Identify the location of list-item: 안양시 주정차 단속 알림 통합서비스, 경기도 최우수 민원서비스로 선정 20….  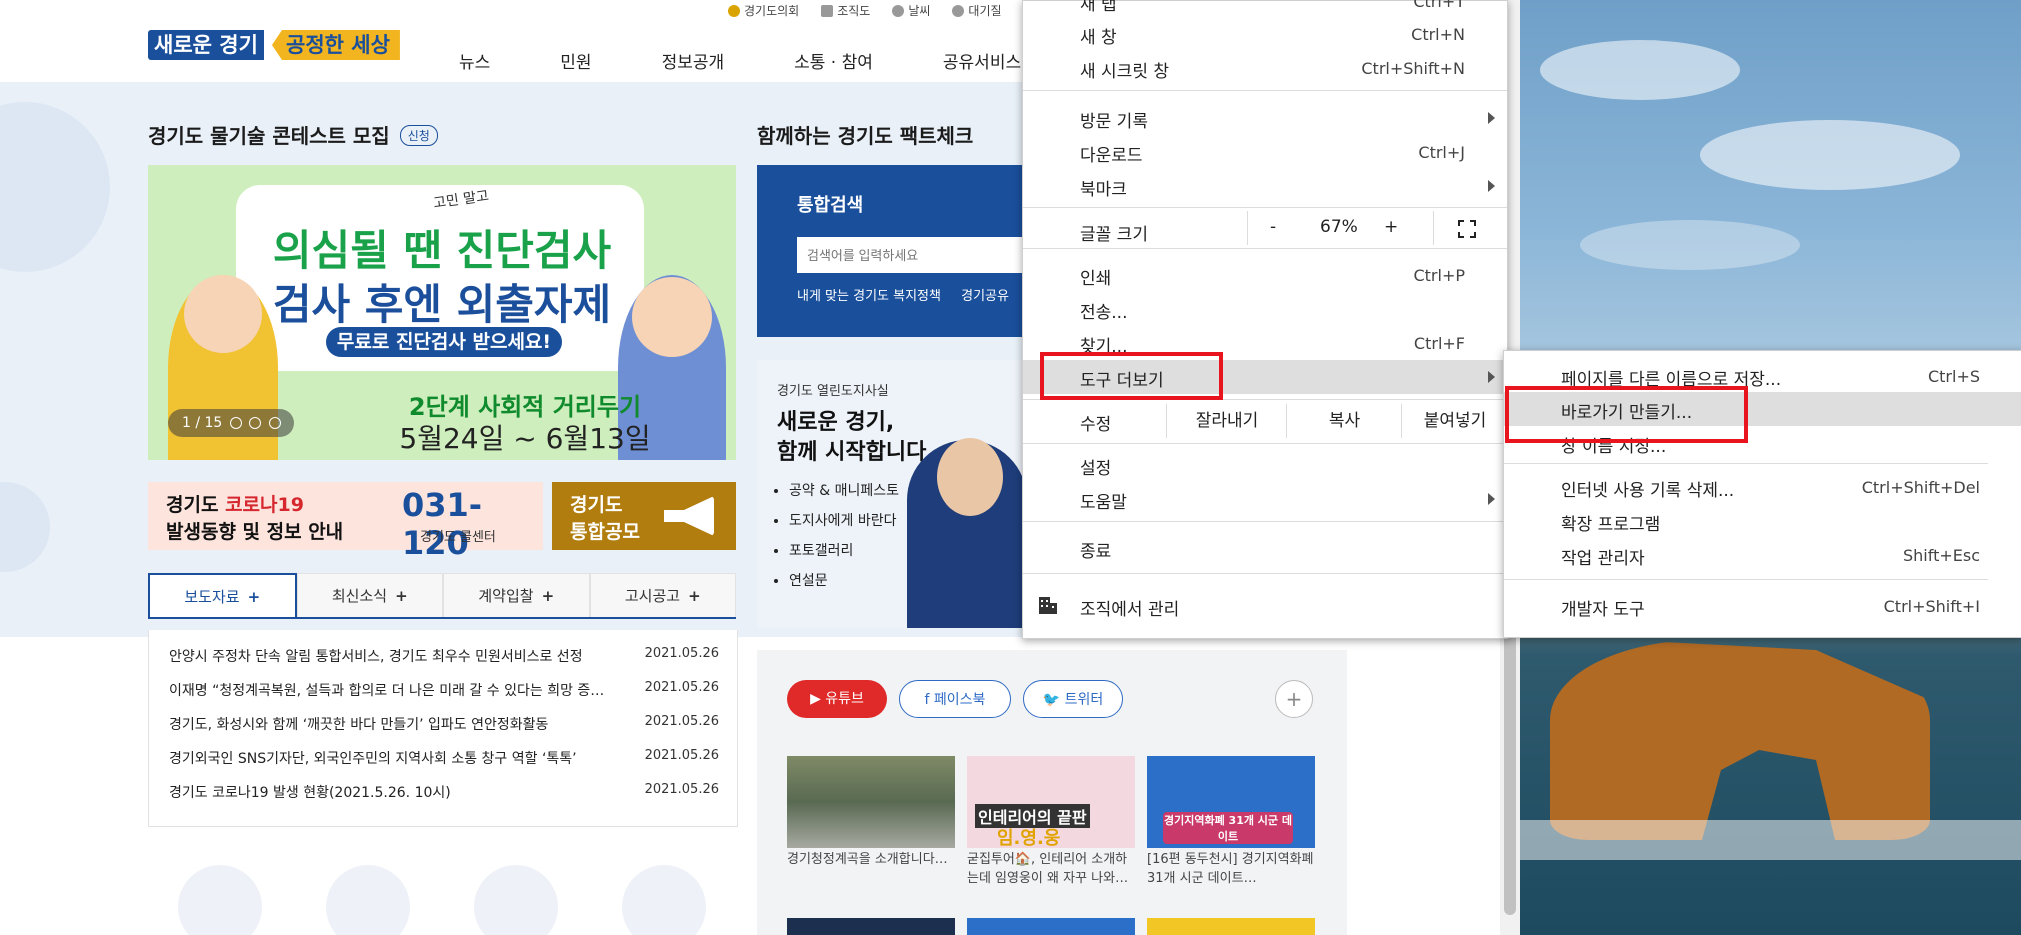
(444, 656).